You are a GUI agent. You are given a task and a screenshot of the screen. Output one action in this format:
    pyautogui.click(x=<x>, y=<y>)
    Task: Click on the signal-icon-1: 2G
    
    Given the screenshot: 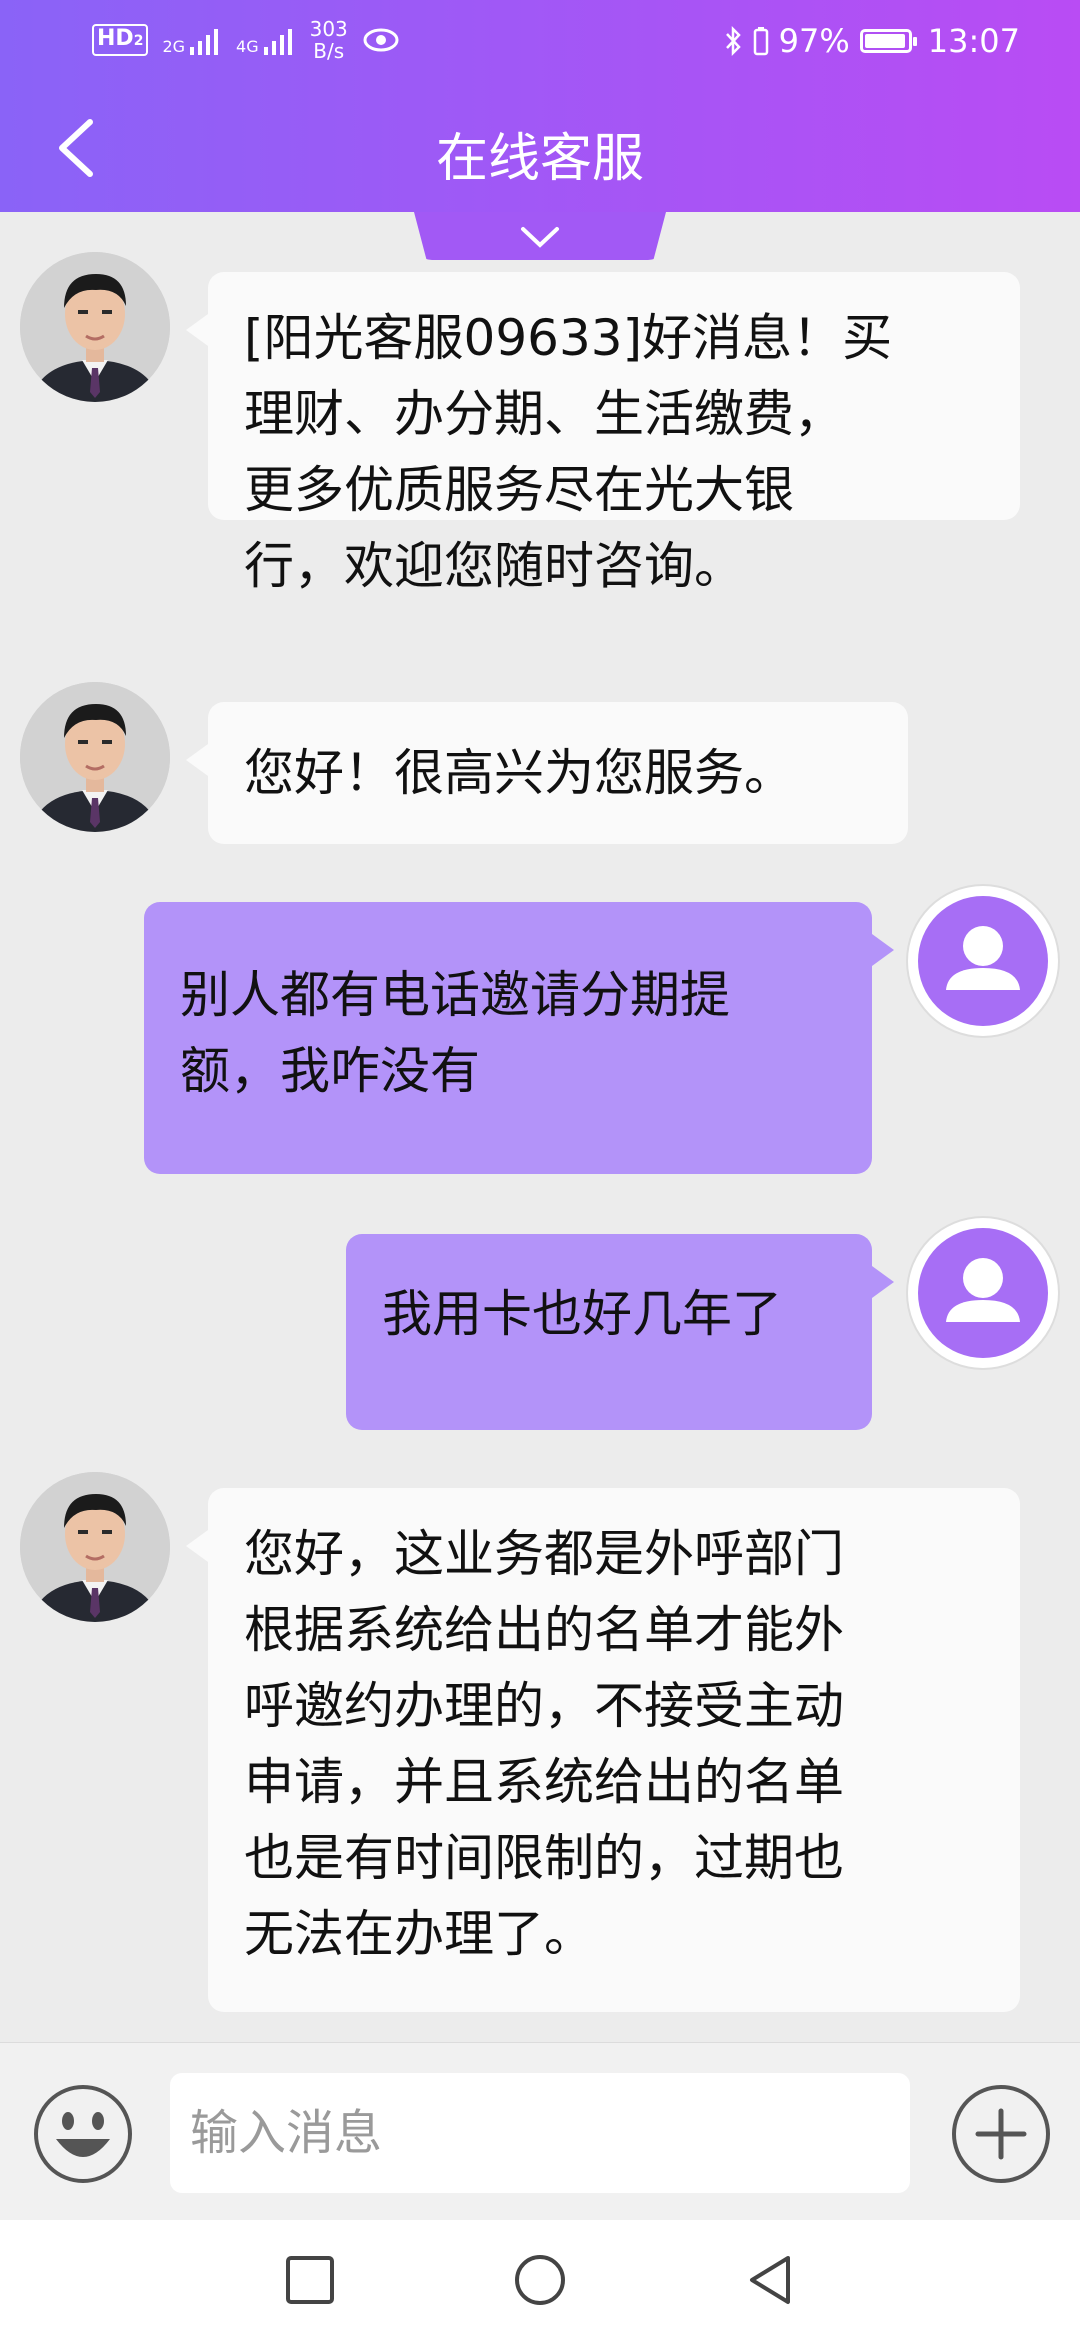 What is the action you would take?
    pyautogui.click(x=192, y=40)
    